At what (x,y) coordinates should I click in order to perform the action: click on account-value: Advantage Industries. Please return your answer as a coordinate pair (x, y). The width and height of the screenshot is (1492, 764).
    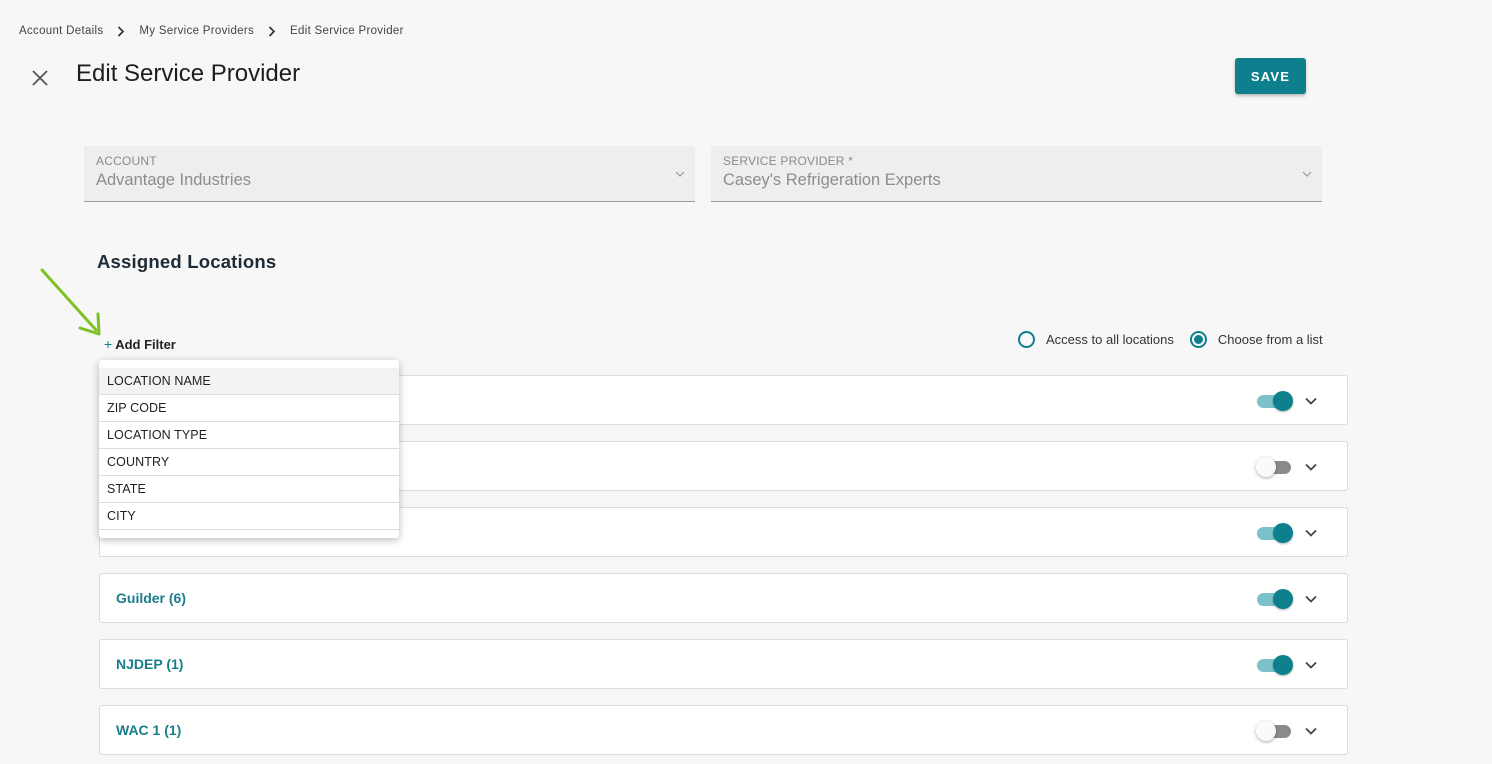
    Looking at the image, I should click on (174, 180).